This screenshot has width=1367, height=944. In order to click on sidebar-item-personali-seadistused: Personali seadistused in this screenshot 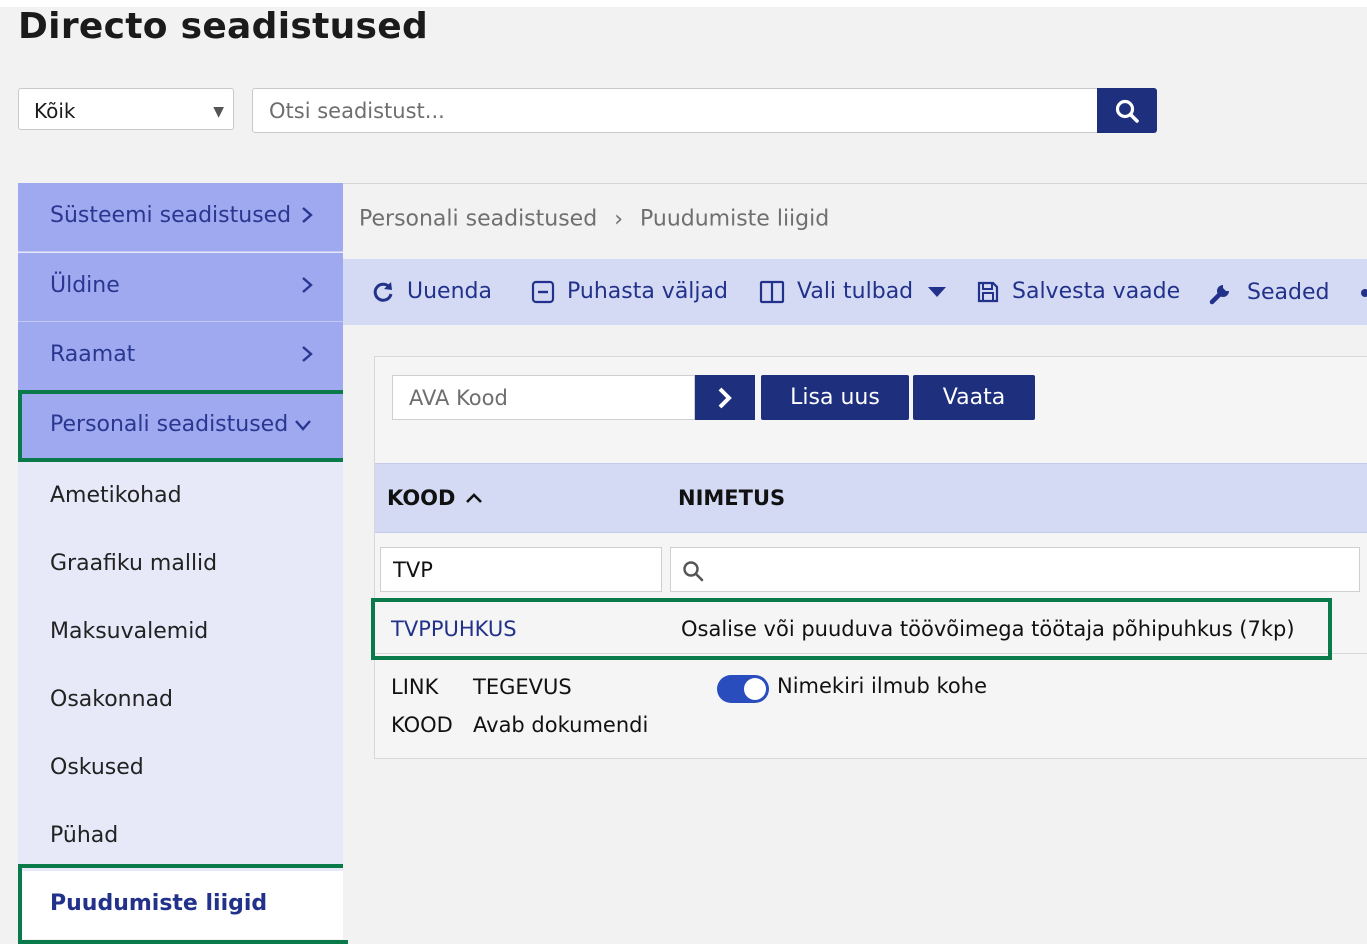, I will do `click(180, 426)`.